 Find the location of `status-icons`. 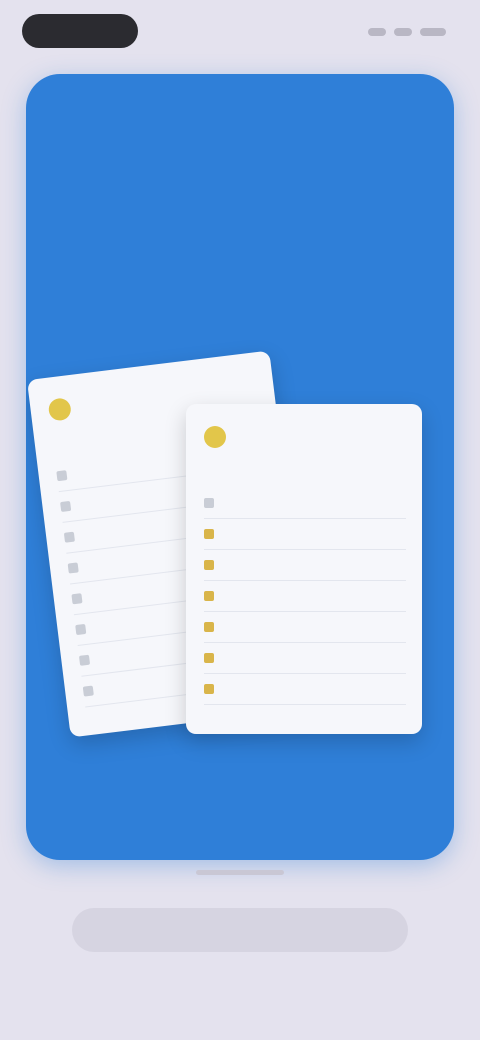

status-icons is located at coordinates (396, 32).